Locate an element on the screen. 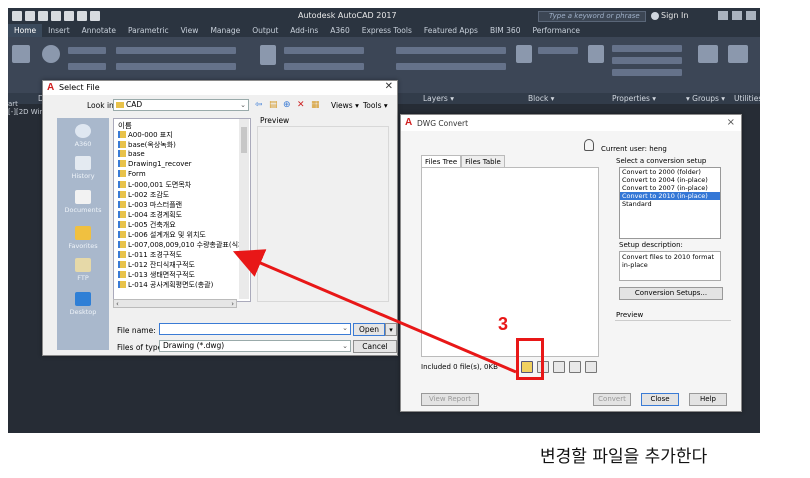 This screenshot has width=810, height=478. step-number: 3 is located at coordinates (503, 324).